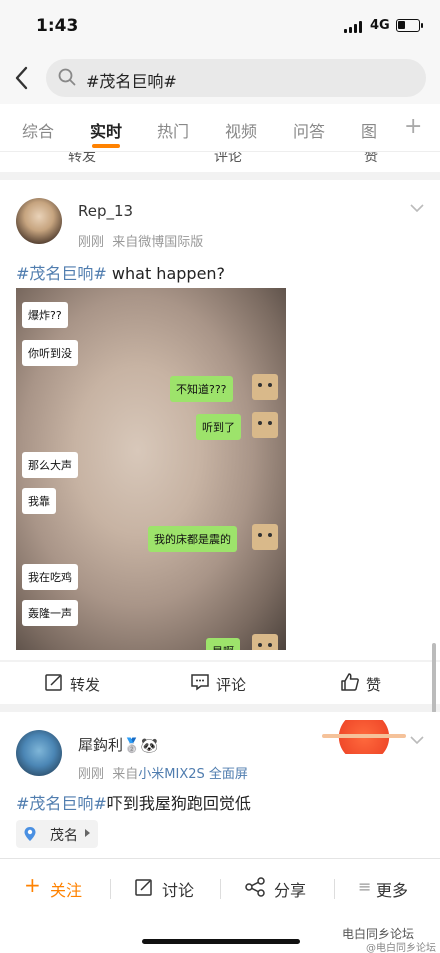  What do you see at coordinates (392, 889) in the screenshot?
I see `more-button: 更多` at bounding box center [392, 889].